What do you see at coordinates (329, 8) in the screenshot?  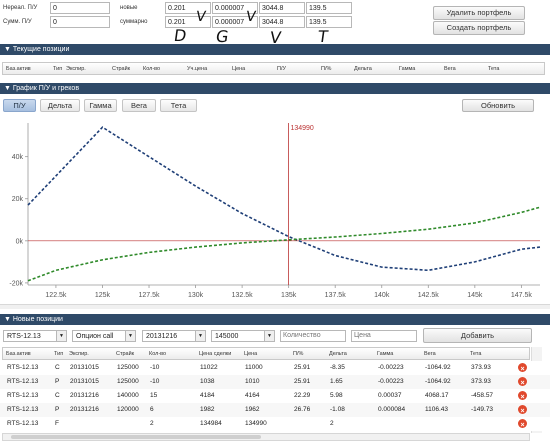 I see `greeks-new-theta: 139.5` at bounding box center [329, 8].